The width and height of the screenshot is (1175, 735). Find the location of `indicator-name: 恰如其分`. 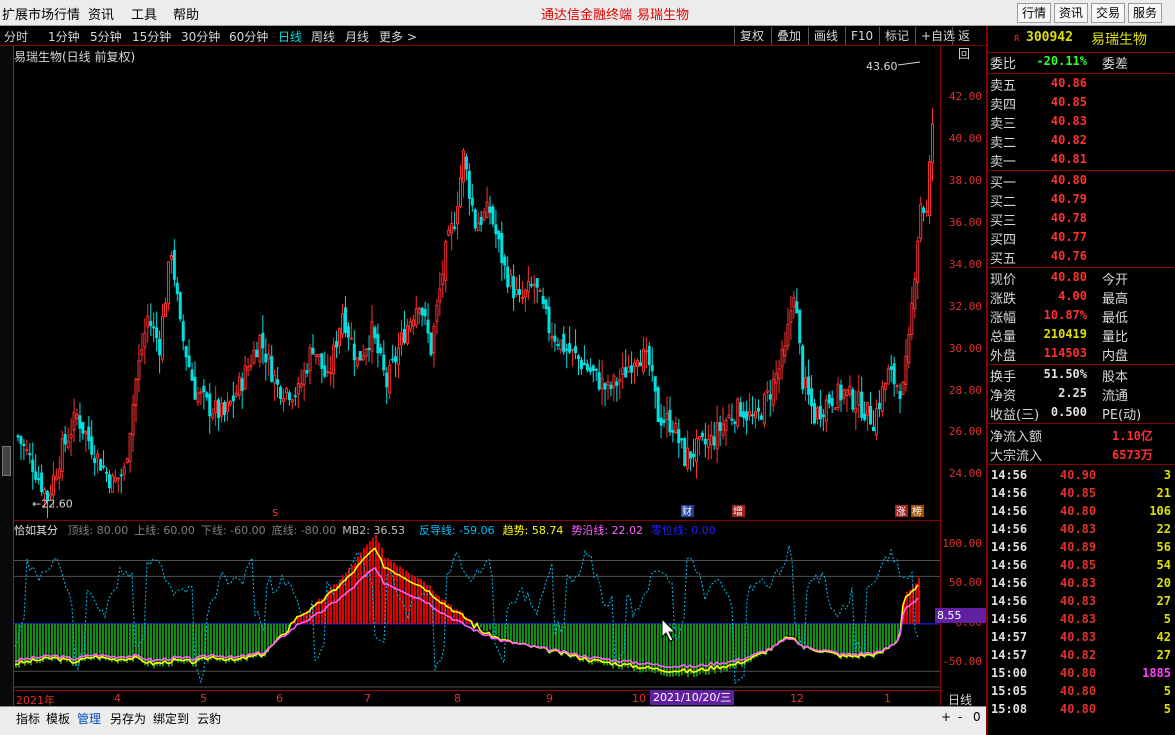

indicator-name: 恰如其分 is located at coordinates (36, 530).